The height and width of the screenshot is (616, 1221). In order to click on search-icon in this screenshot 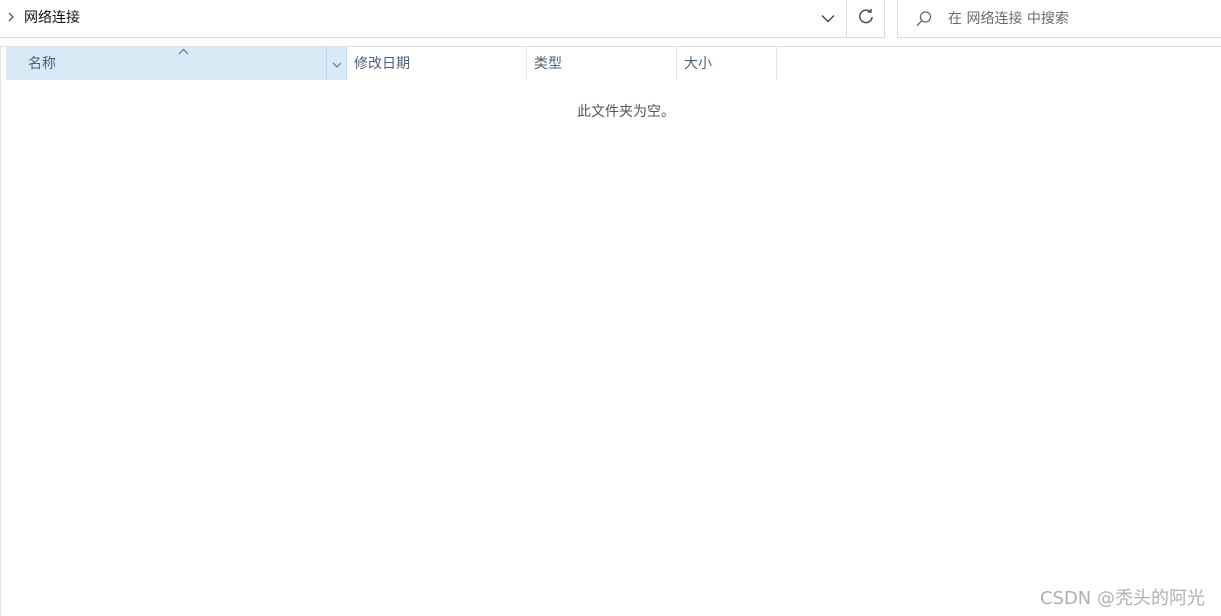, I will do `click(924, 19)`.